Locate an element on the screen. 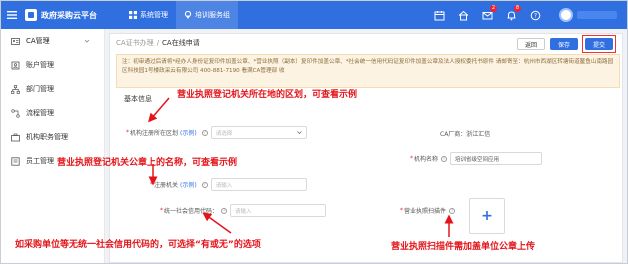  mail-badge: 2 is located at coordinates (493, 8).